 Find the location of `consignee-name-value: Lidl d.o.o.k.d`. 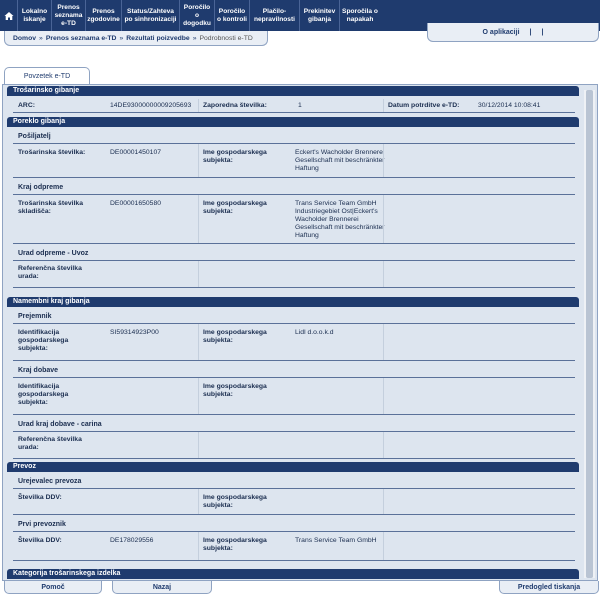

consignee-name-value: Lidl d.o.o.k.d is located at coordinates (314, 332).